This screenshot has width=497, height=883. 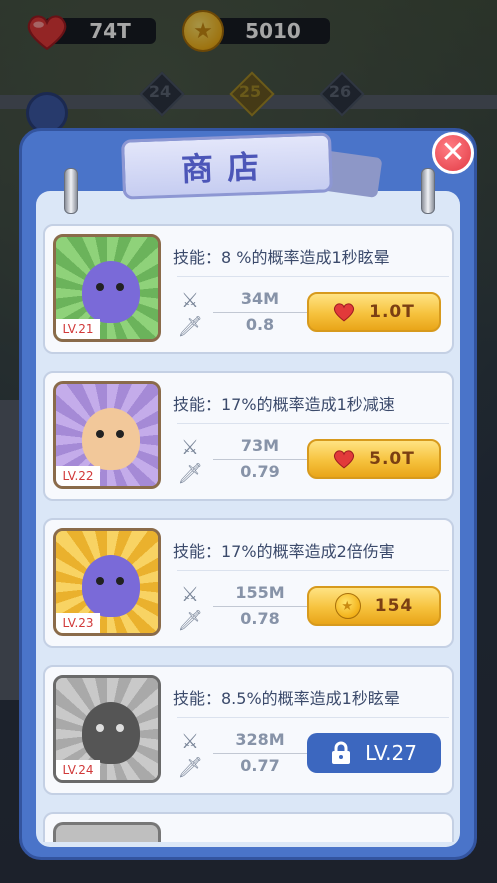 I want to click on hero-level-tag: LV.23, so click(x=78, y=623).